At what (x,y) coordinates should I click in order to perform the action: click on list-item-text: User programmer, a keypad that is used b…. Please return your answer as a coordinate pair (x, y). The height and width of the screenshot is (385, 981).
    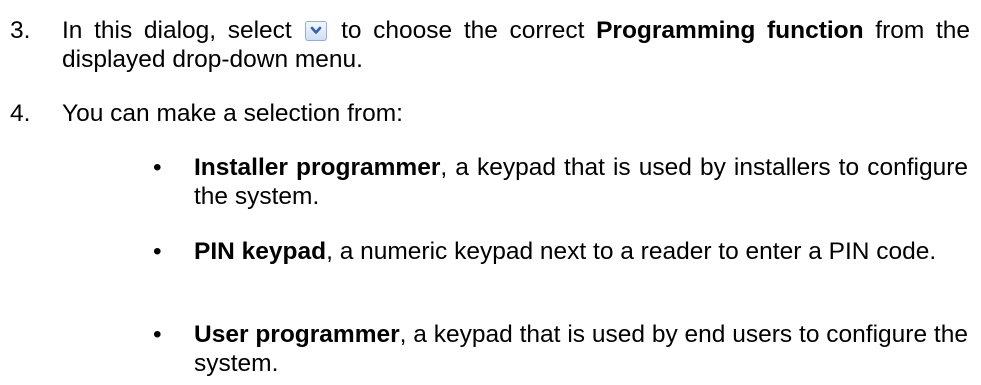
    Looking at the image, I should click on (581, 349).